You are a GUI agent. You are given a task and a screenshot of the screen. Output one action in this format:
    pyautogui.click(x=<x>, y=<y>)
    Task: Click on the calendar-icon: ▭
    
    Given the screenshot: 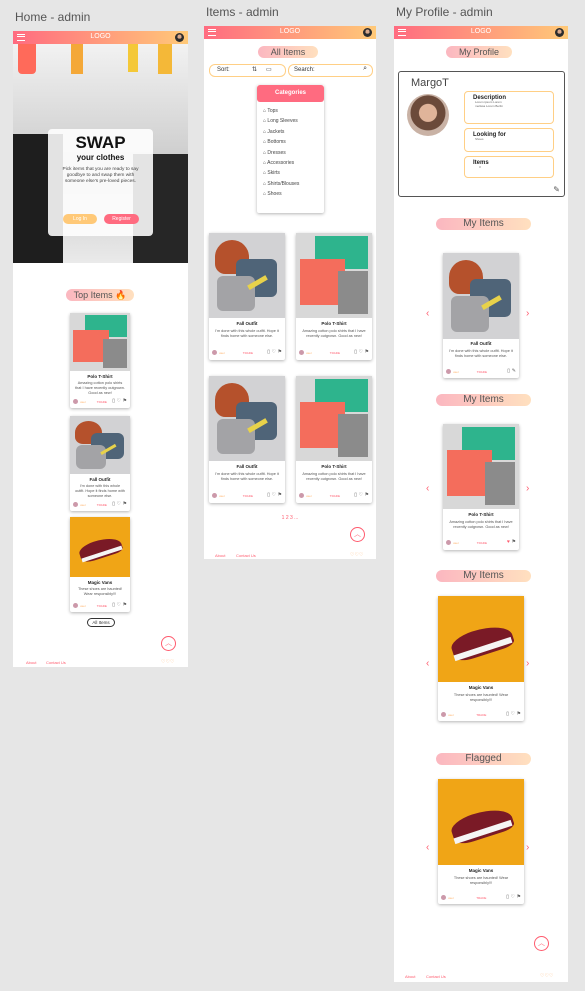 What is the action you would take?
    pyautogui.click(x=269, y=69)
    